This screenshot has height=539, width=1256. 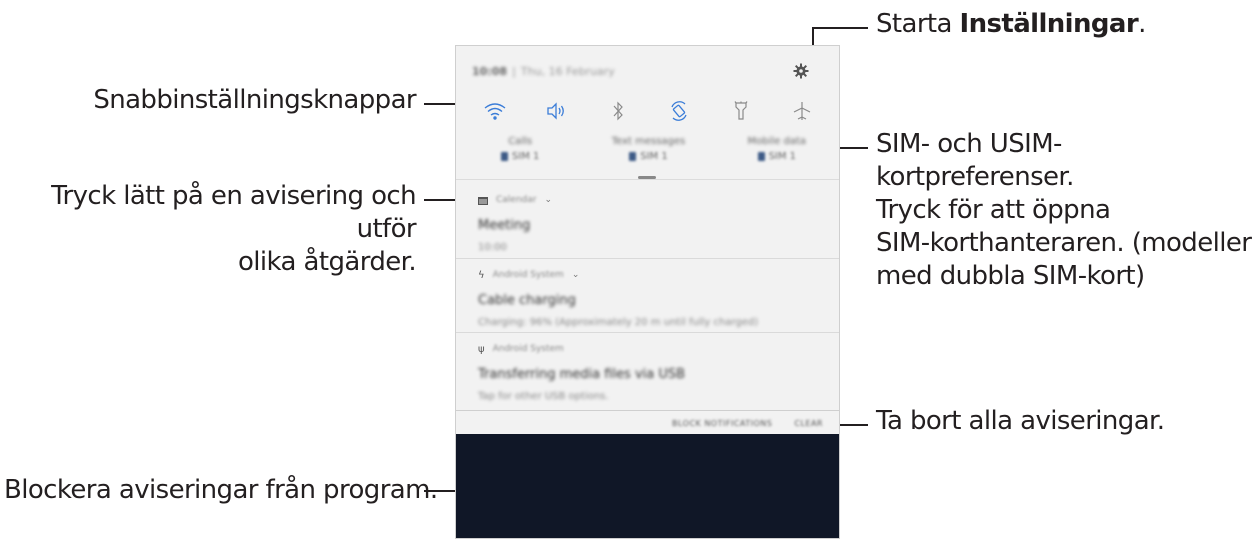 I want to click on bluetooth-icon, so click(x=618, y=111).